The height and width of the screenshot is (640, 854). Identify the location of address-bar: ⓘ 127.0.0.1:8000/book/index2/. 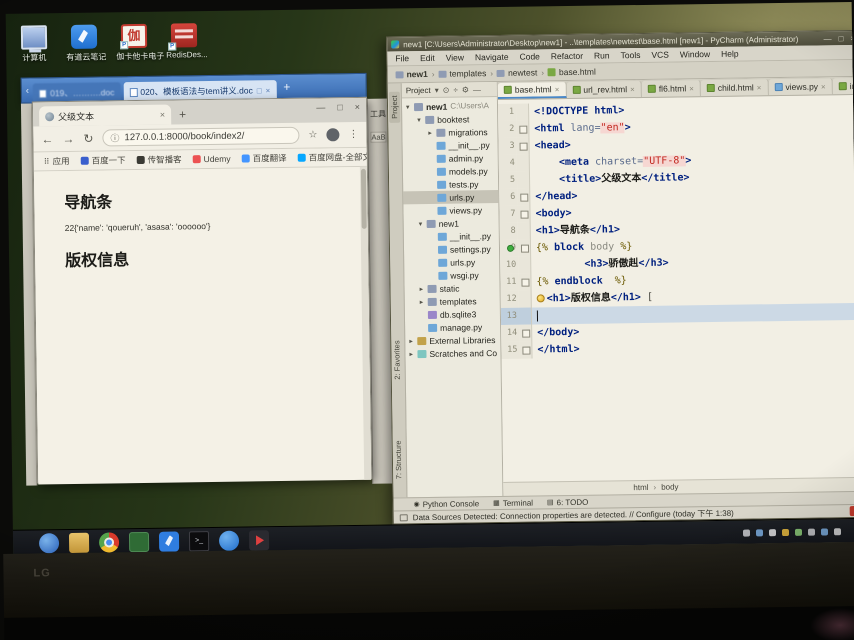
(201, 136).